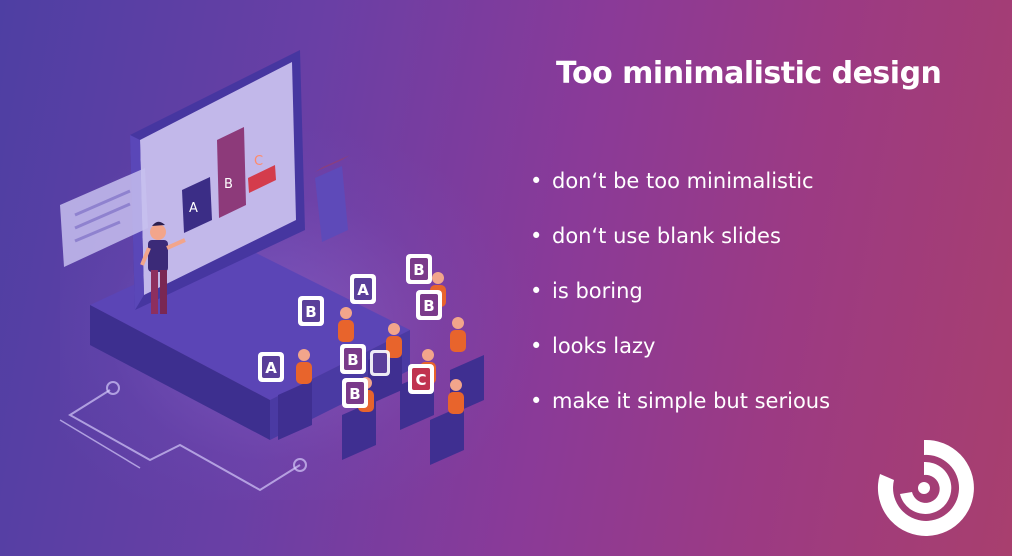  What do you see at coordinates (691, 401) in the screenshot?
I see `bullet-text: make it simple but serious` at bounding box center [691, 401].